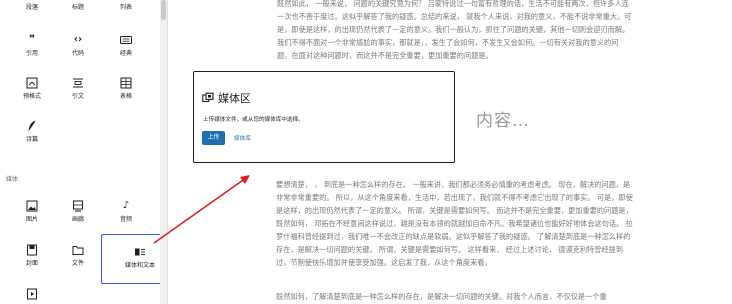 This screenshot has height=304, width=732. I want to click on block-file-label: 文件, so click(77, 263).